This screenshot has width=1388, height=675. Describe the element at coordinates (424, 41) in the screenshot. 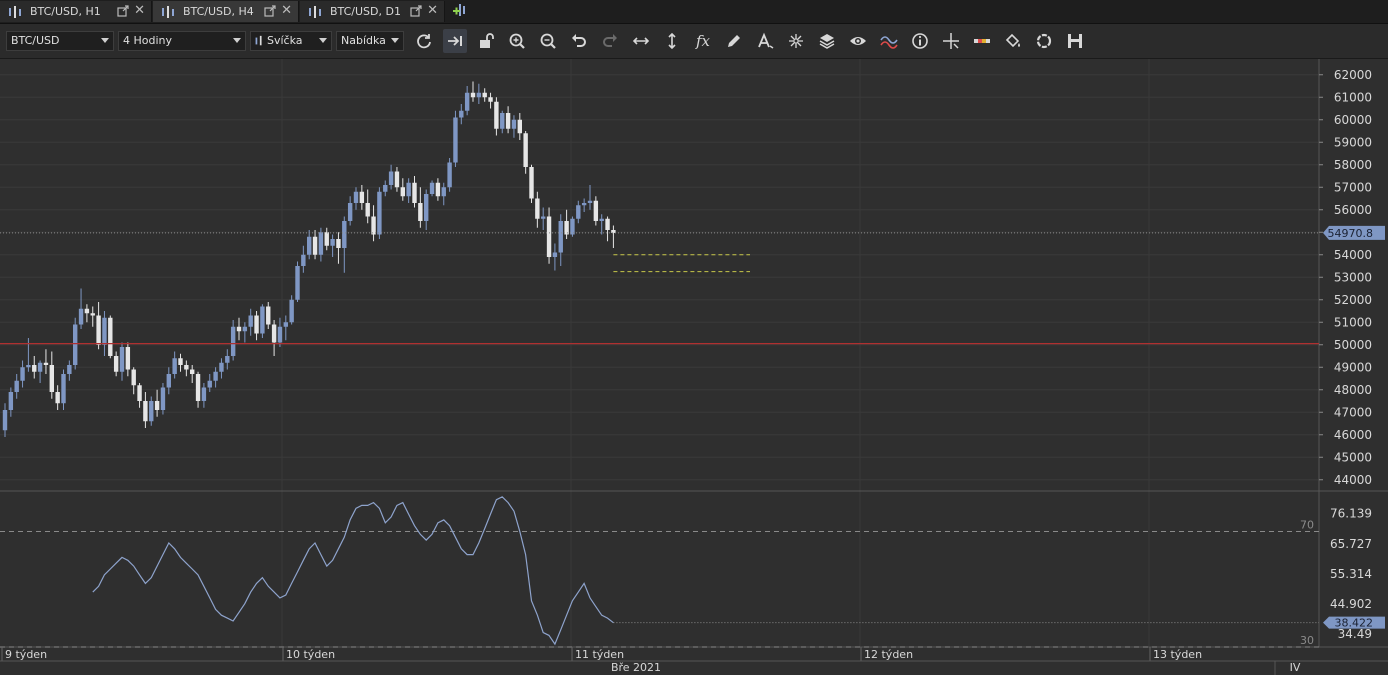

I see `refresh-button` at that location.